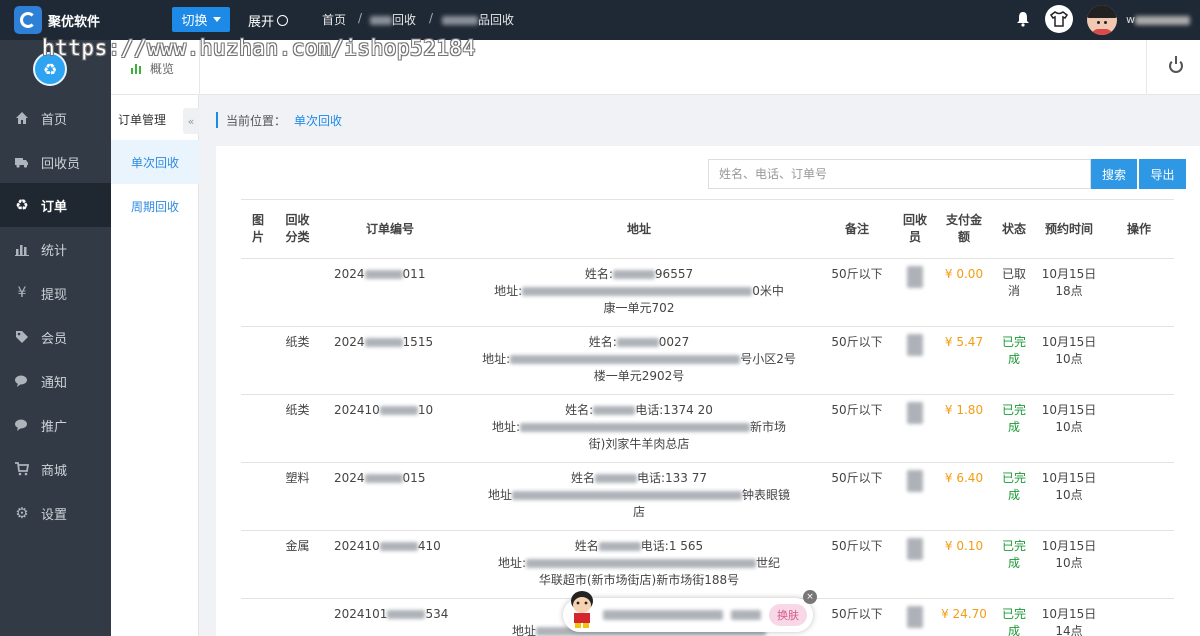  I want to click on sidebar-item-promote: 推广, so click(55, 425).